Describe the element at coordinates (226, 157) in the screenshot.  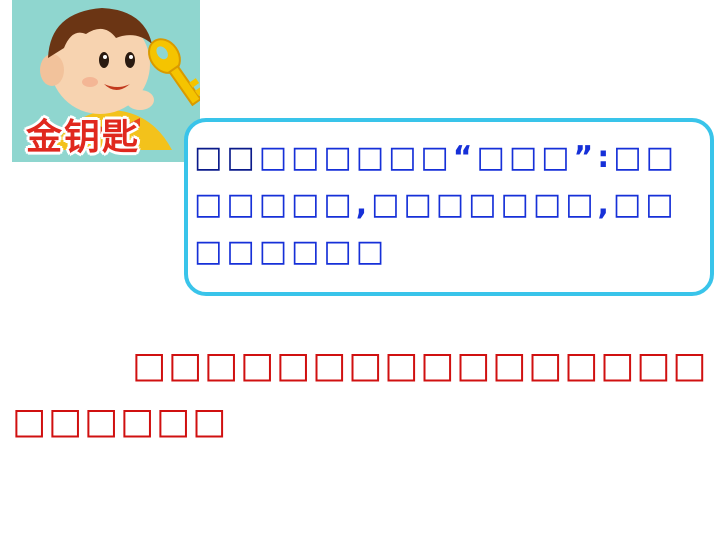
I see `hint-lead: □□` at that location.